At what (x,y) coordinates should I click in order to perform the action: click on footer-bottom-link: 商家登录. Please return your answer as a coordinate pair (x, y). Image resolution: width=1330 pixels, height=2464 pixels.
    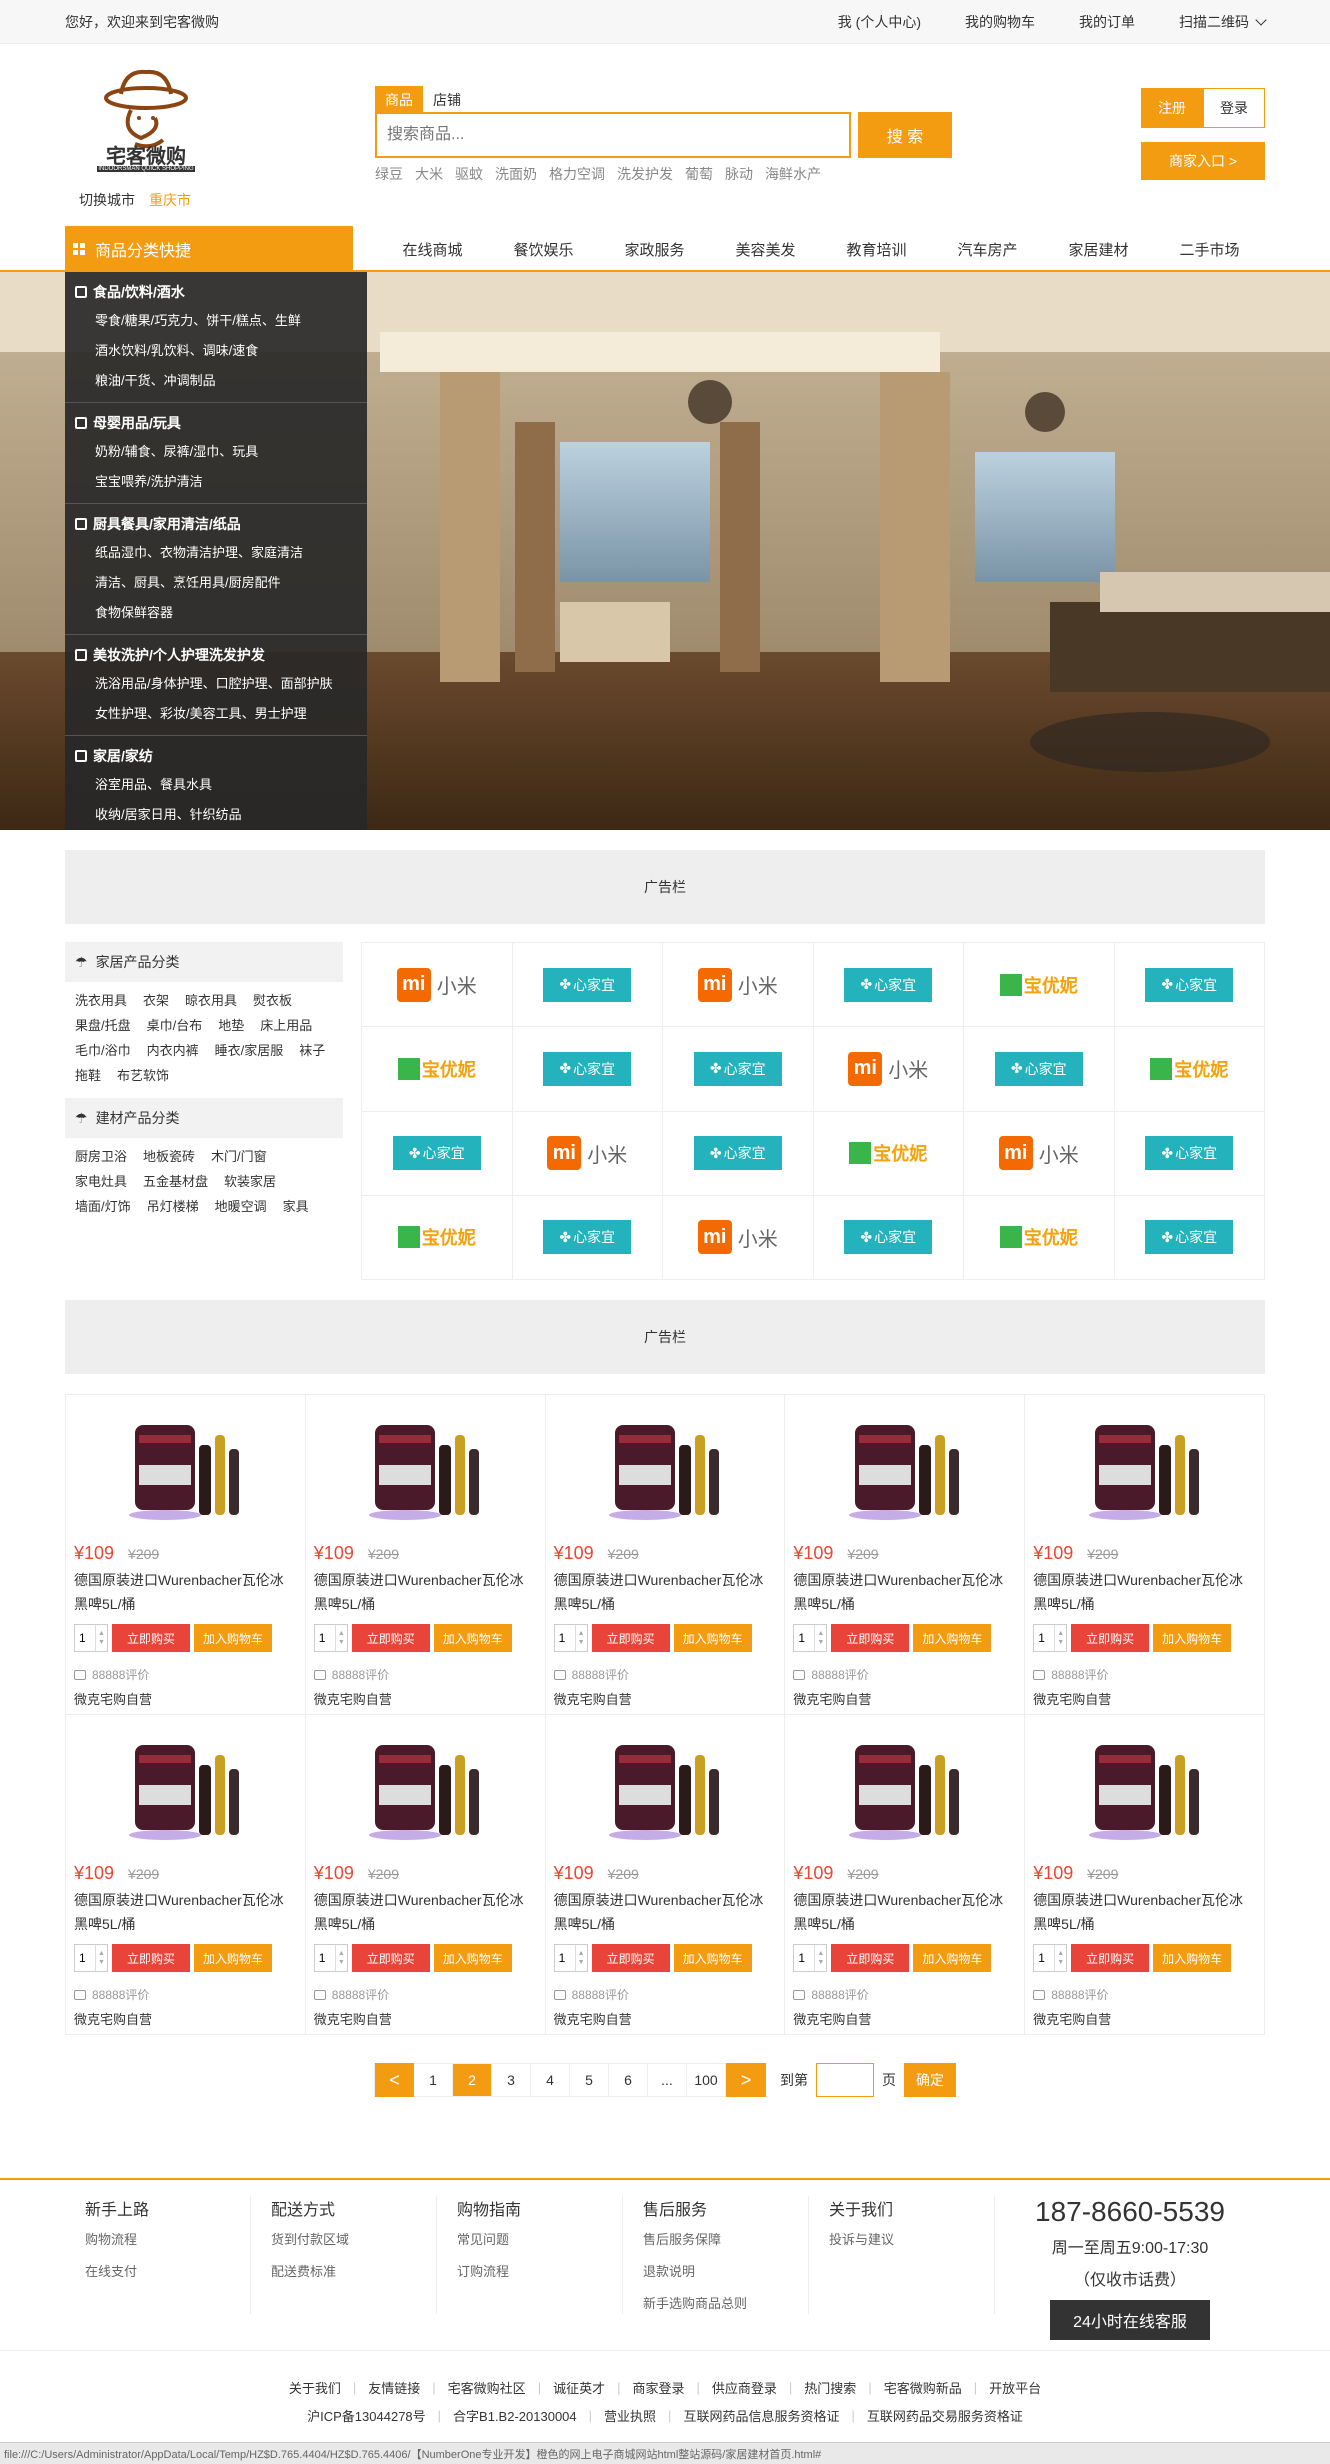
    Looking at the image, I should click on (658, 2387).